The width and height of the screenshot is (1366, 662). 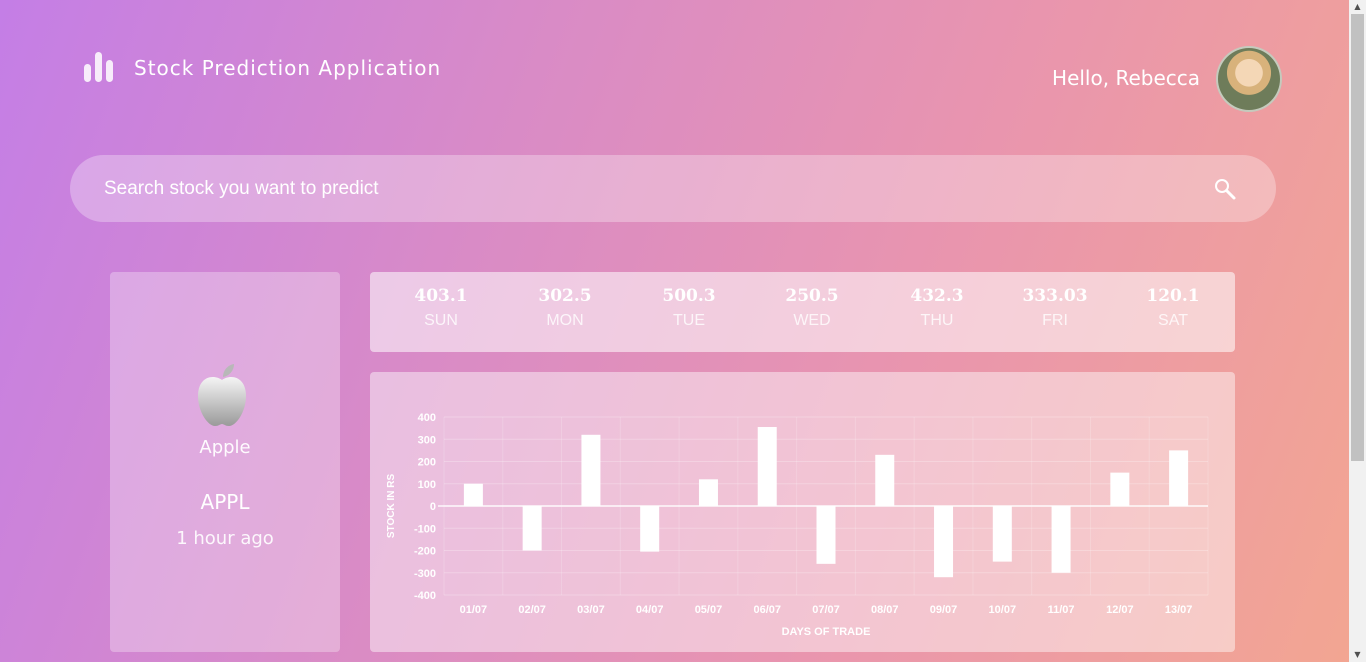 I want to click on day-item: 120.1 SAT, so click(x=1173, y=308).